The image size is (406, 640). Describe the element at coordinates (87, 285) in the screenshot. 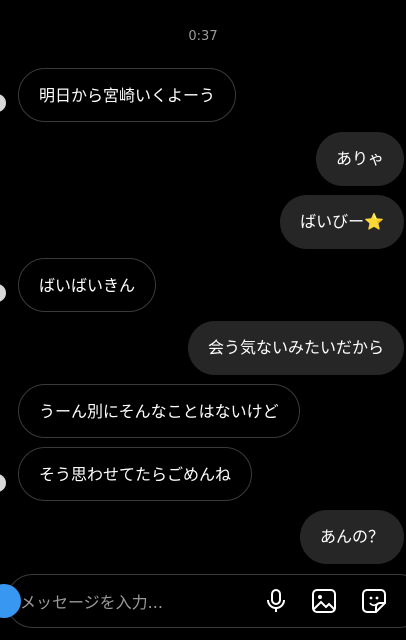

I see `message-bubble-incoming: ばいばいきん` at that location.